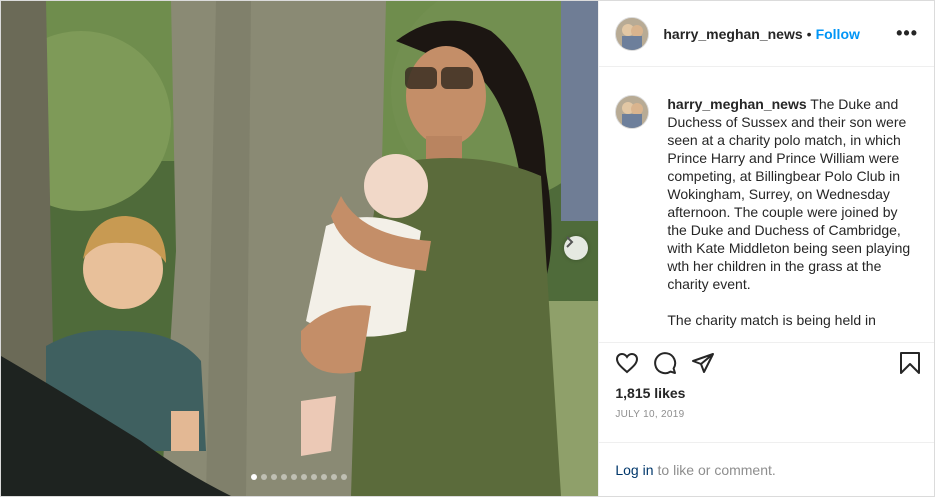  I want to click on carousel-indicator, so click(299, 477).